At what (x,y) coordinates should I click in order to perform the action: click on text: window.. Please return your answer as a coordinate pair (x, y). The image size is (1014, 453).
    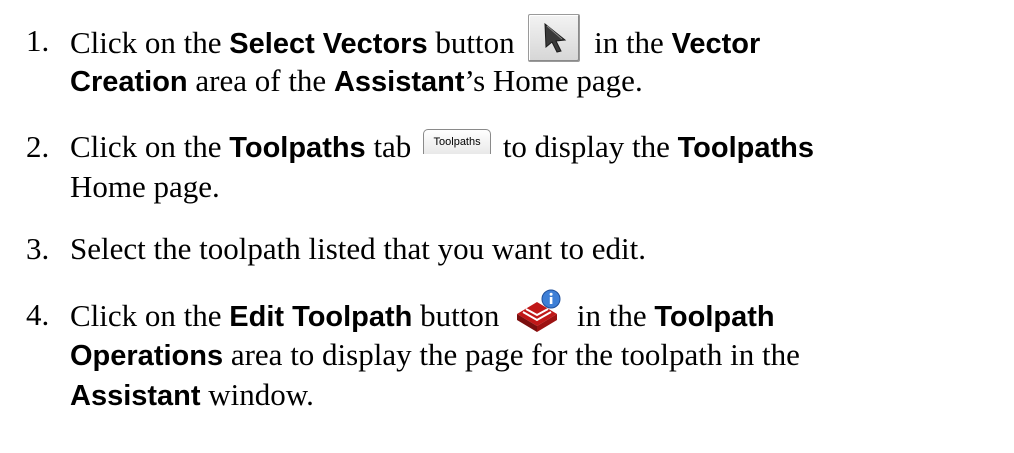
    Looking at the image, I should click on (257, 394).